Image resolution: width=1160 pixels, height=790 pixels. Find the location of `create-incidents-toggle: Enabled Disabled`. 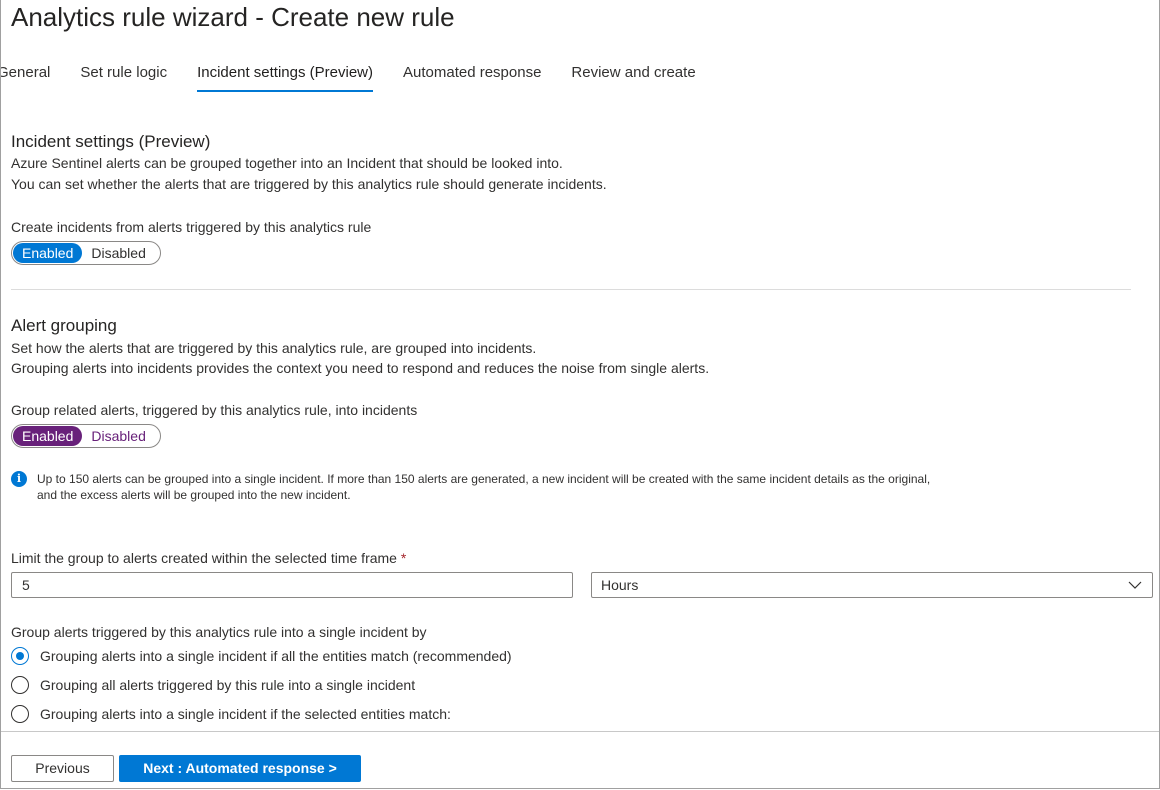

create-incidents-toggle: Enabled Disabled is located at coordinates (86, 253).